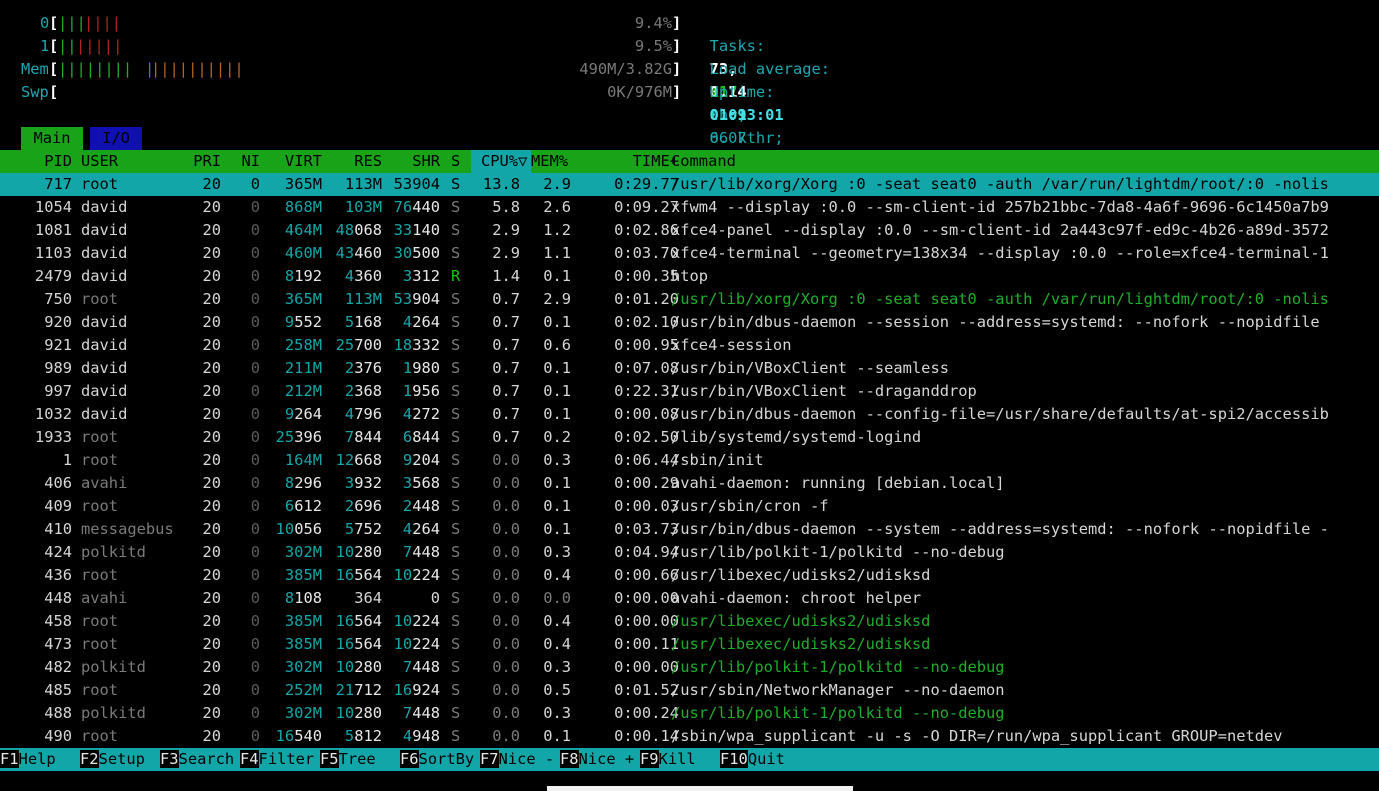  I want to click on fkey-key: F7, so click(489, 759).